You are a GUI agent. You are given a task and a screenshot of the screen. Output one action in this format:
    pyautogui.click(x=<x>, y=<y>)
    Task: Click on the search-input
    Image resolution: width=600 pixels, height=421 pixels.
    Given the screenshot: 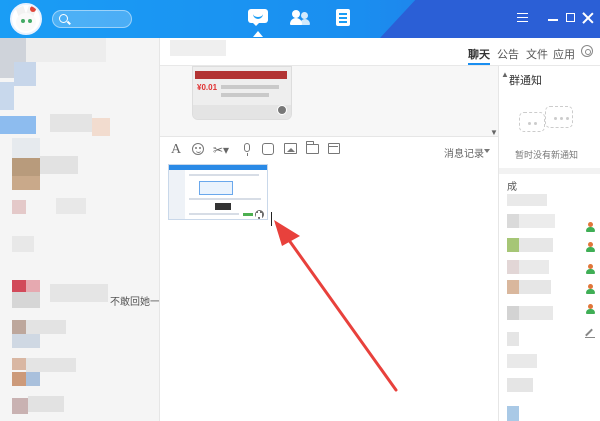 What is the action you would take?
    pyautogui.click(x=92, y=19)
    